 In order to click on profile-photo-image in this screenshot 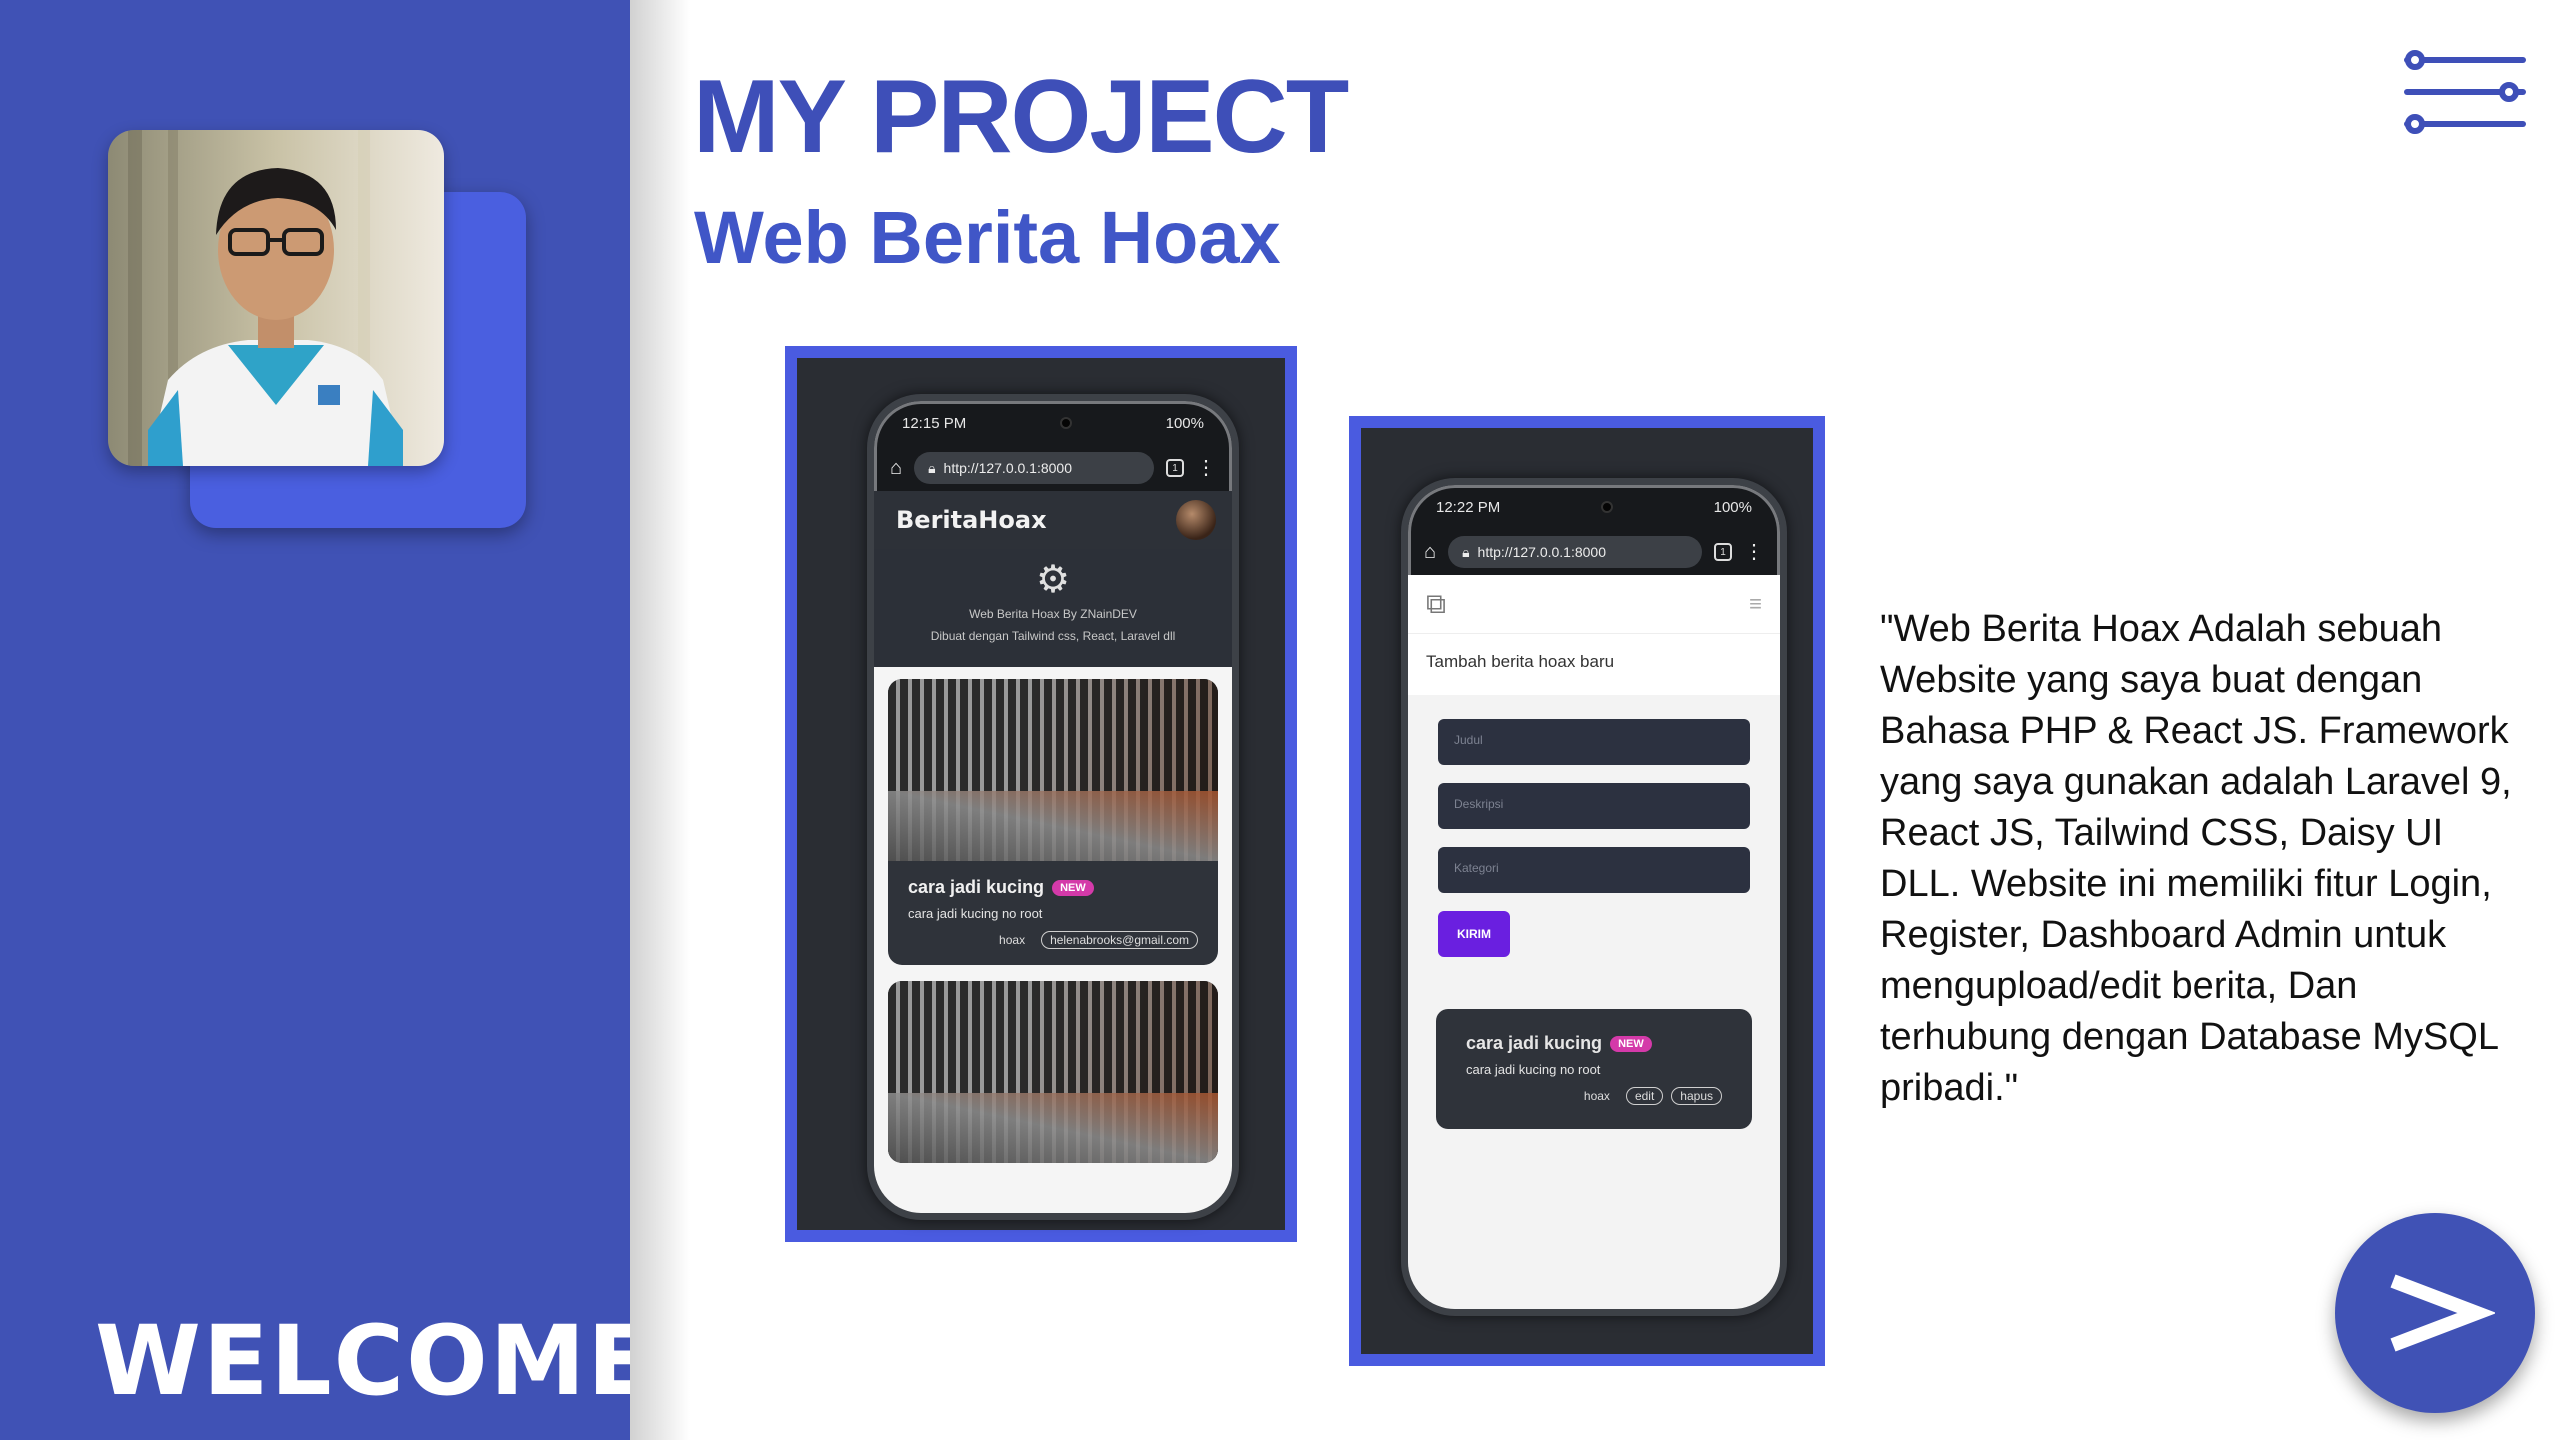, I will do `click(276, 298)`.